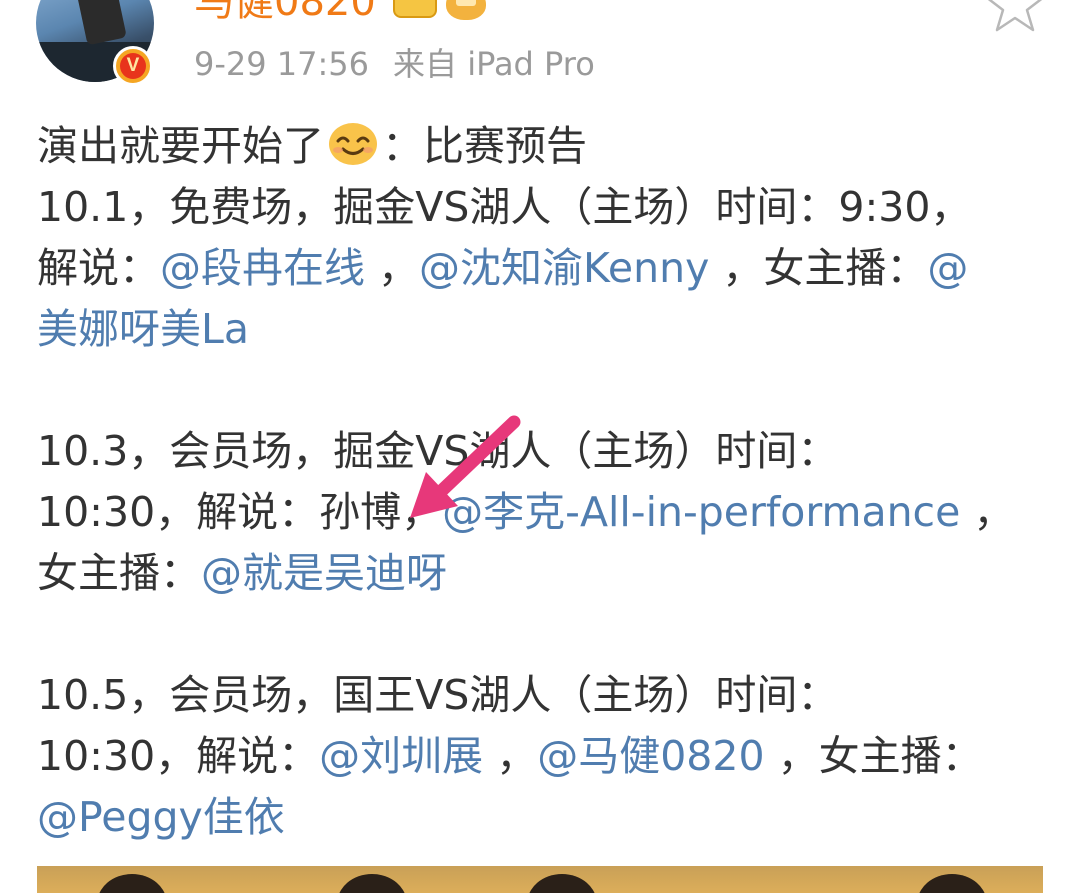 Image resolution: width=1080 pixels, height=893 pixels. What do you see at coordinates (415, 9) in the screenshot?
I see `crown-icon` at bounding box center [415, 9].